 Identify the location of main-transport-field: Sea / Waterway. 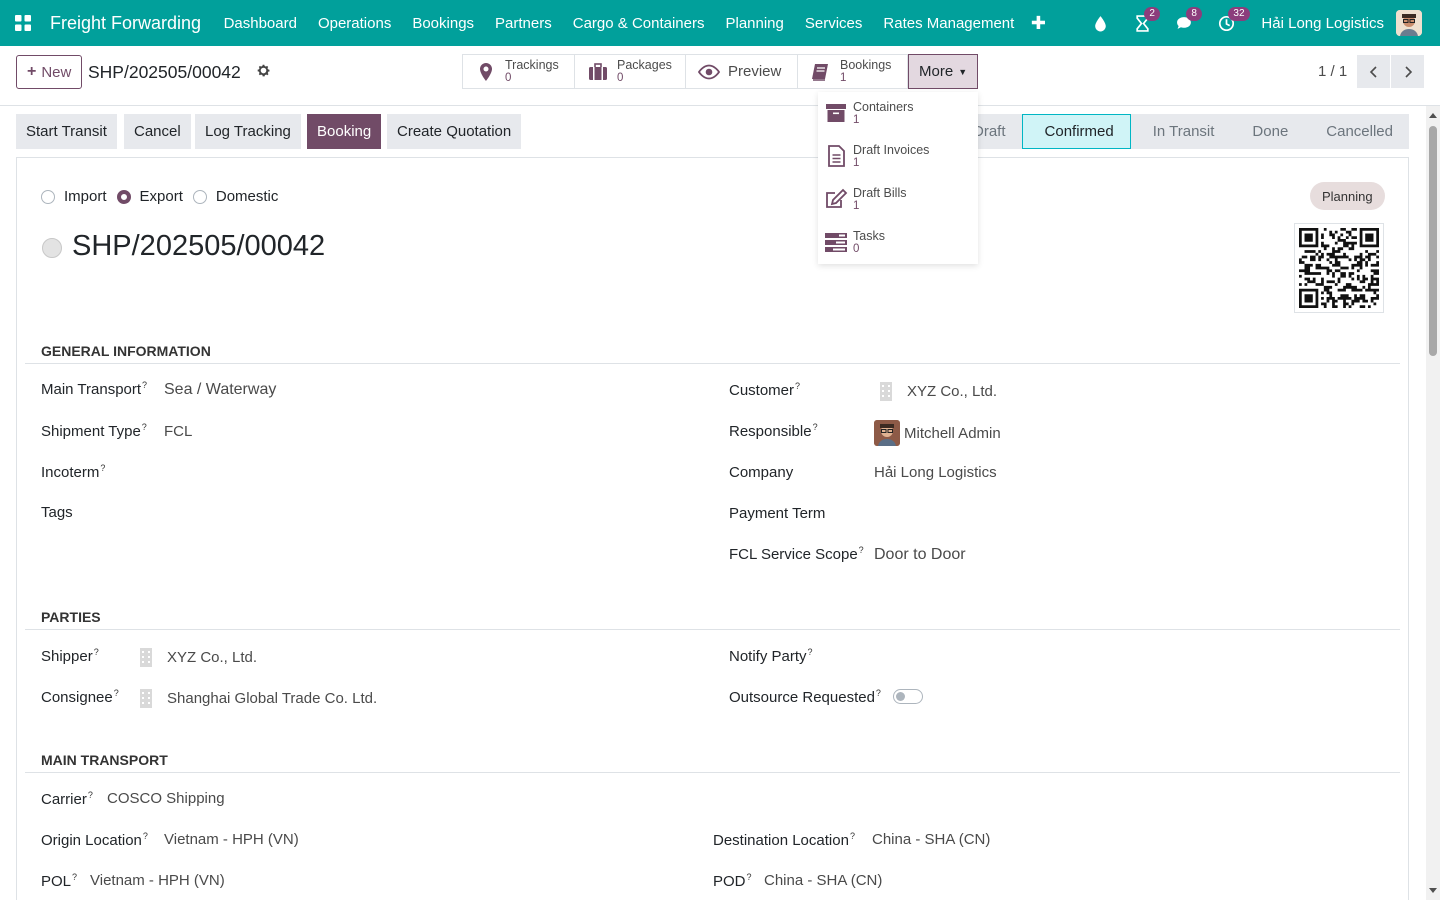
(220, 390).